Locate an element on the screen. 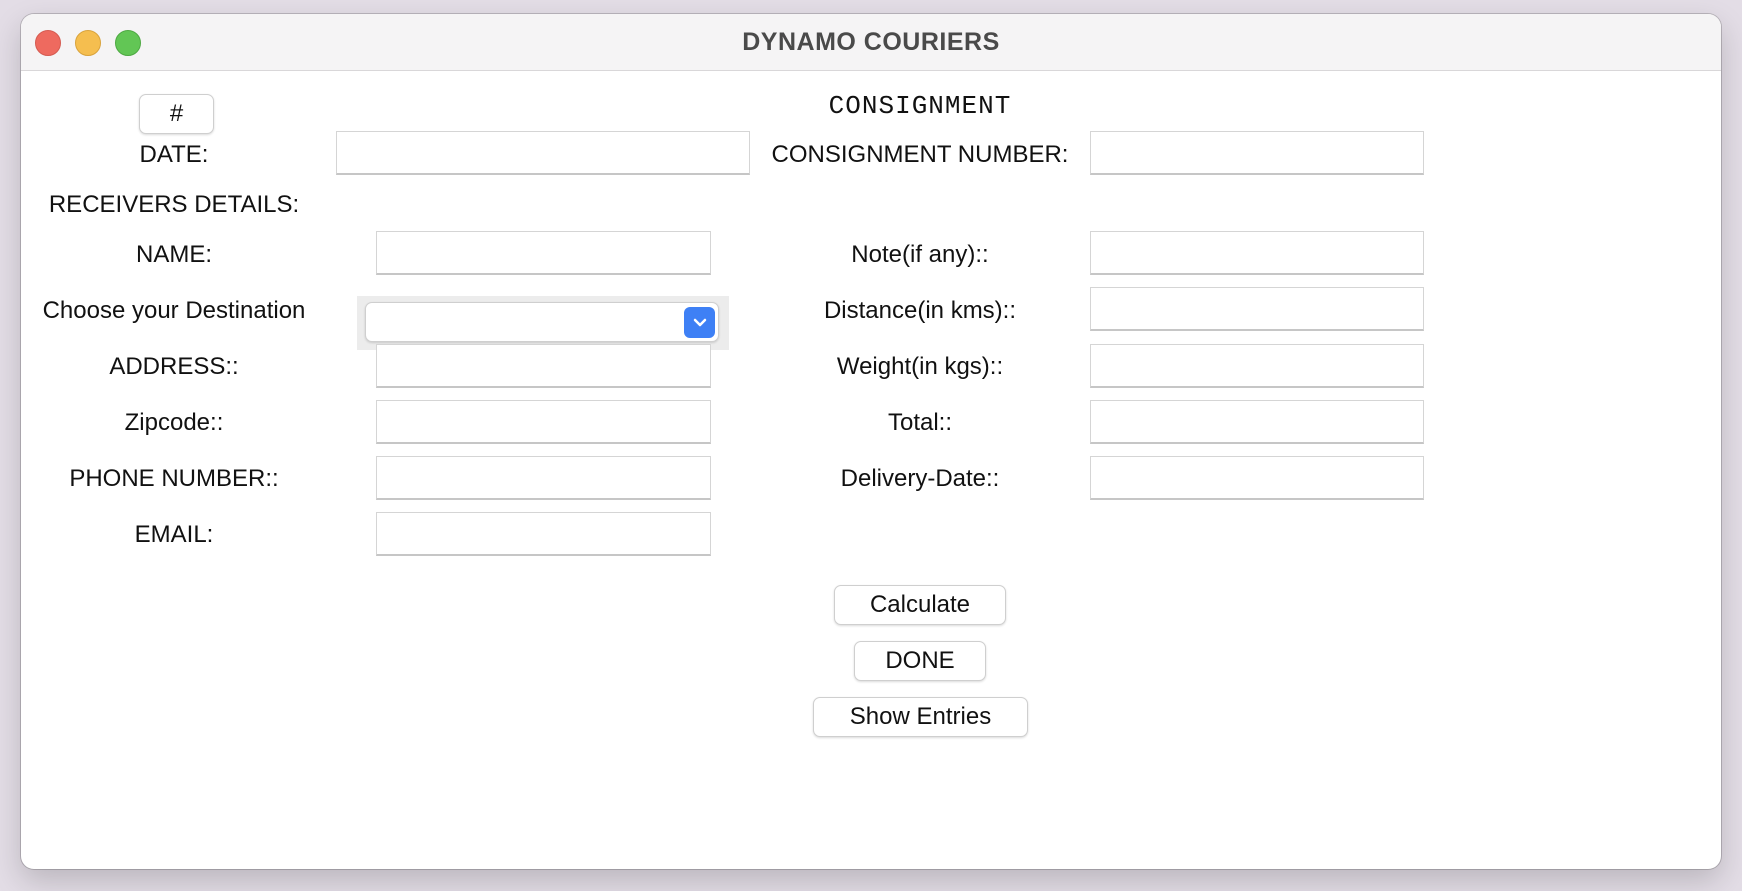  title-bar: DYNAMO COURIERS is located at coordinates (871, 42).